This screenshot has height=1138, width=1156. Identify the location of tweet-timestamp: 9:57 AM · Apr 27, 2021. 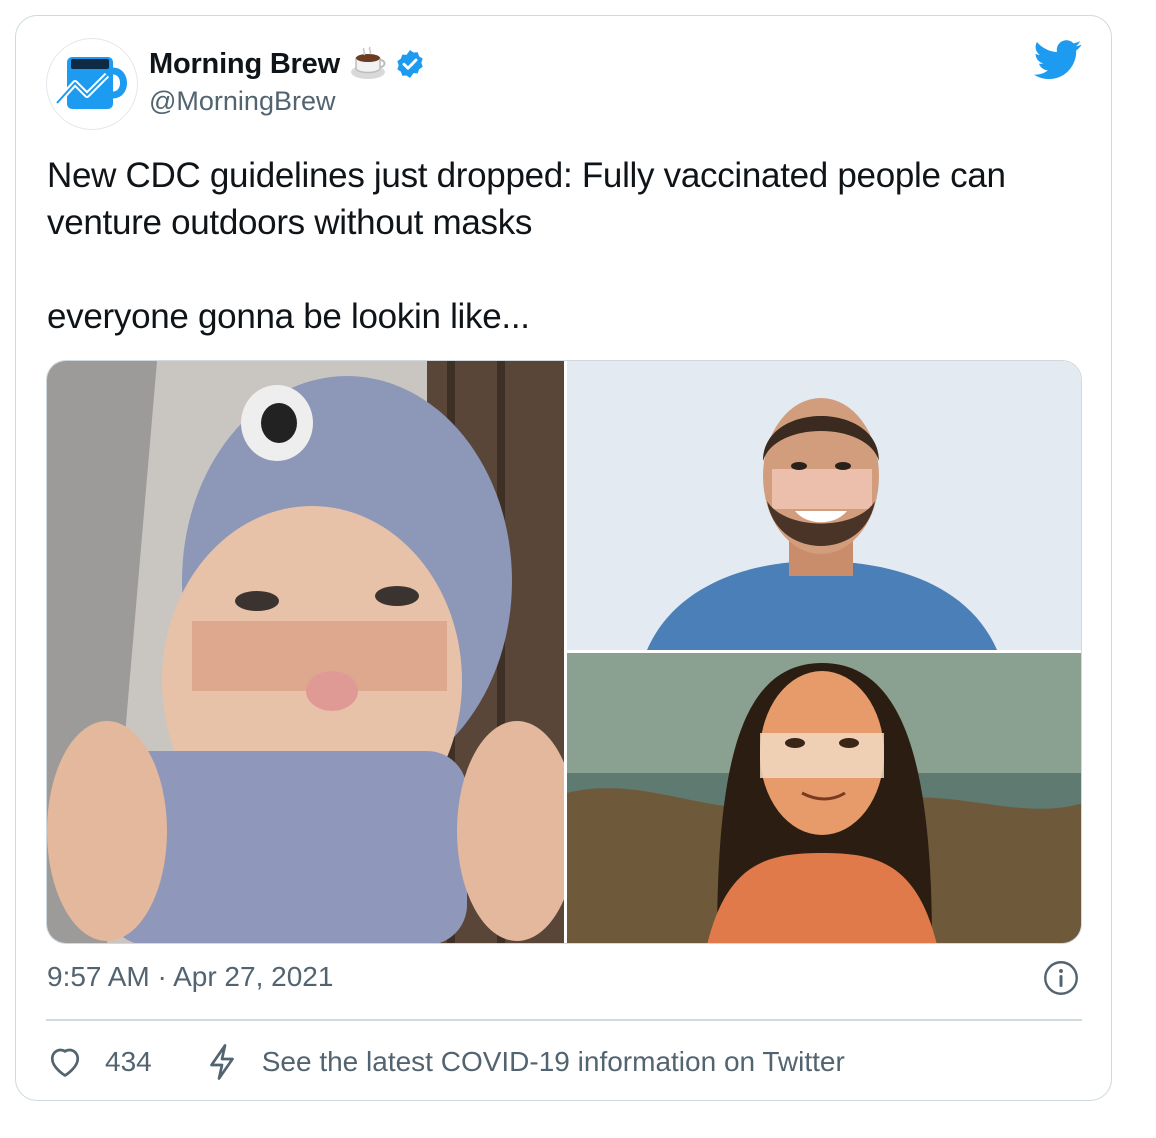
(190, 977).